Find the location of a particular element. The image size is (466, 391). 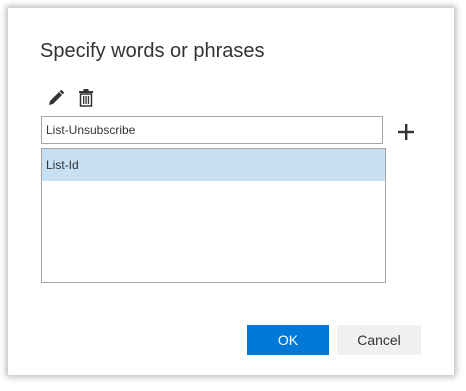

edit-button is located at coordinates (56, 98).